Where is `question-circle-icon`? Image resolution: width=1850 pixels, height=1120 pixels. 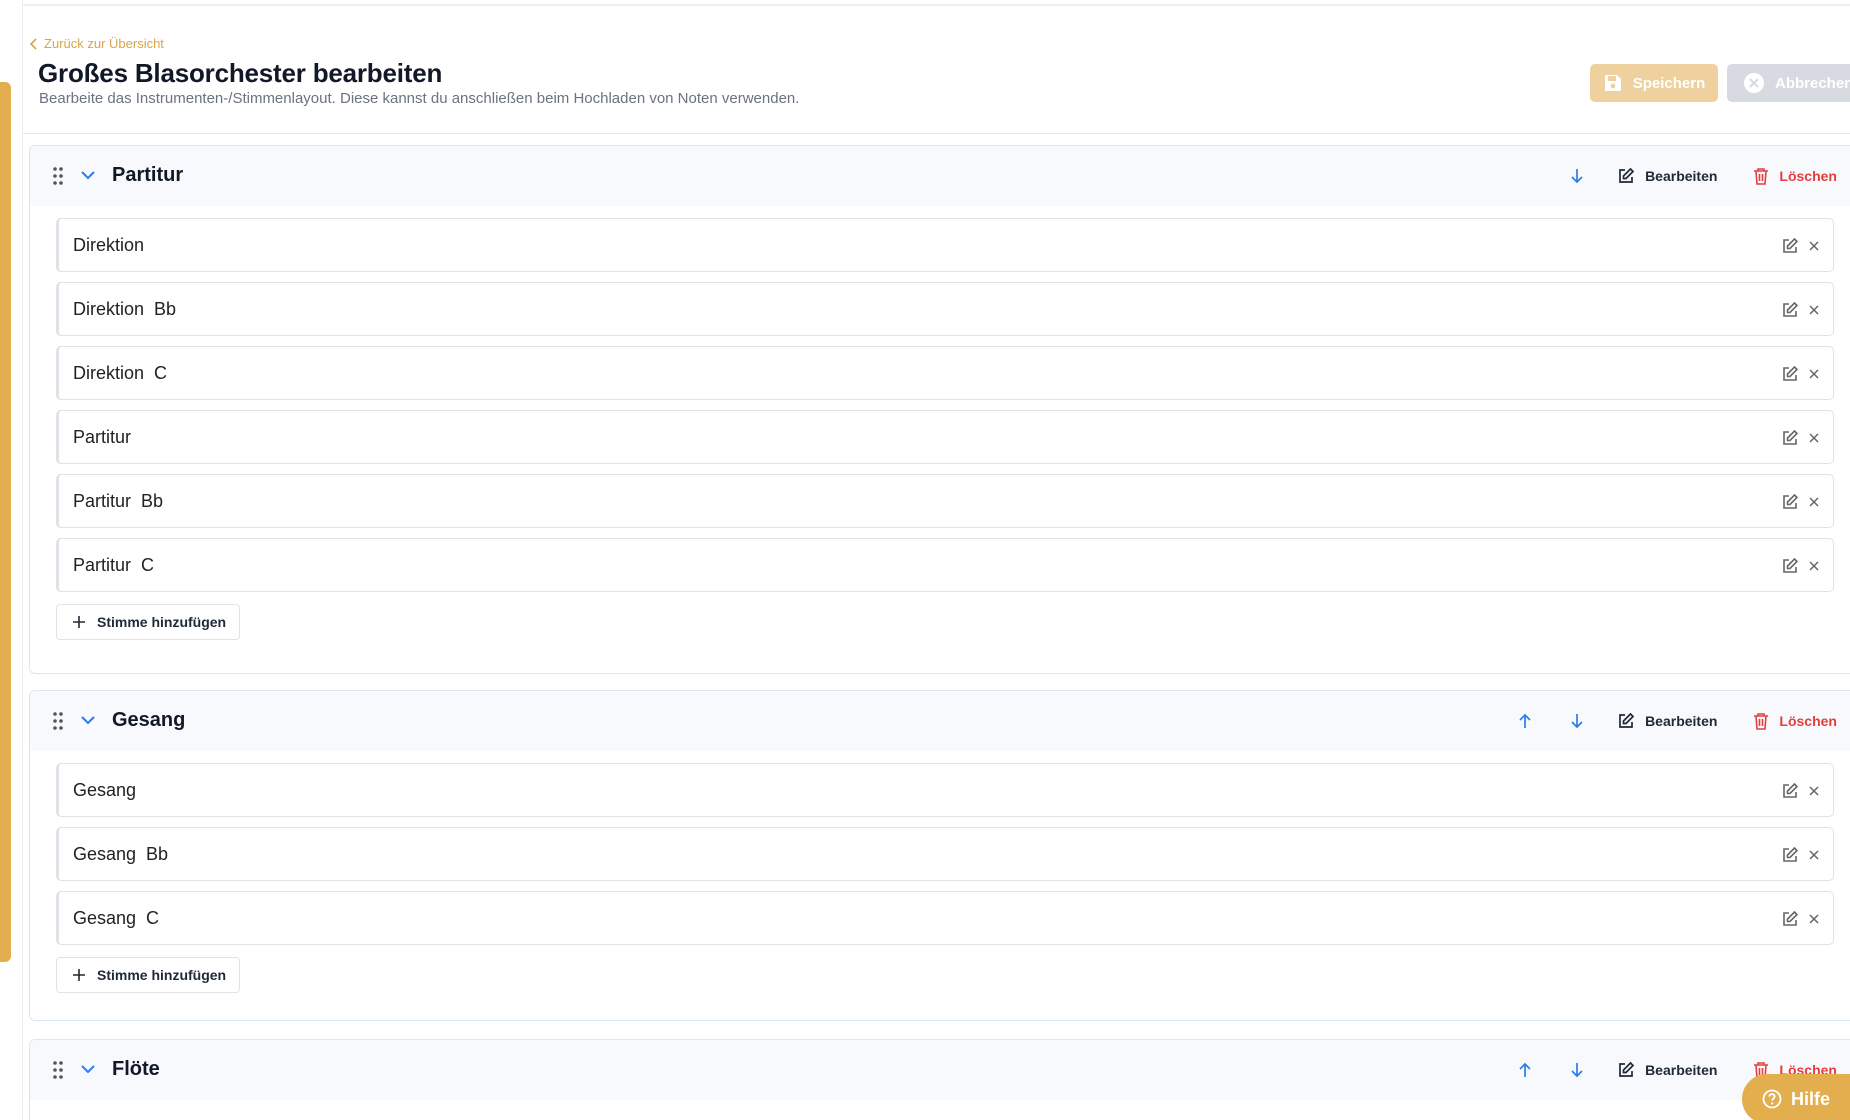 question-circle-icon is located at coordinates (1772, 1099).